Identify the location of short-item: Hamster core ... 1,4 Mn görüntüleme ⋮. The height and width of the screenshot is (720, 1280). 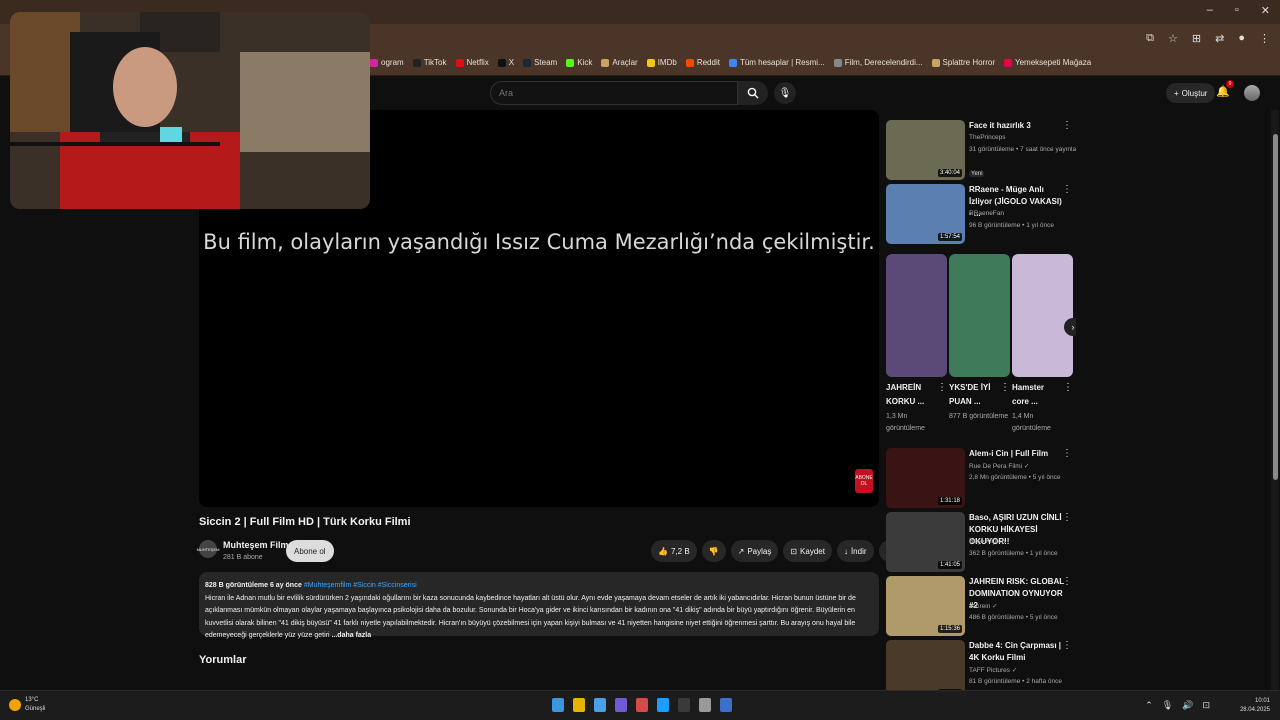
(1042, 344).